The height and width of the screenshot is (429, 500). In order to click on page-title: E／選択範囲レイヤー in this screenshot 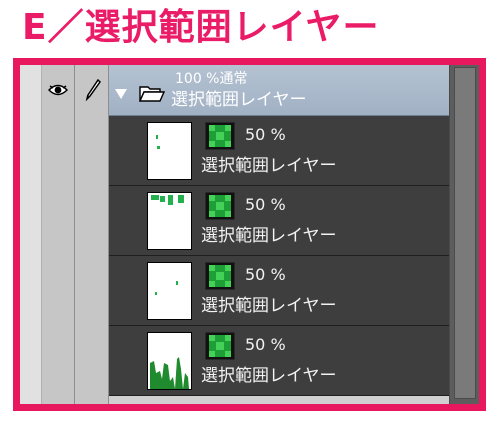, I will do `click(201, 27)`.